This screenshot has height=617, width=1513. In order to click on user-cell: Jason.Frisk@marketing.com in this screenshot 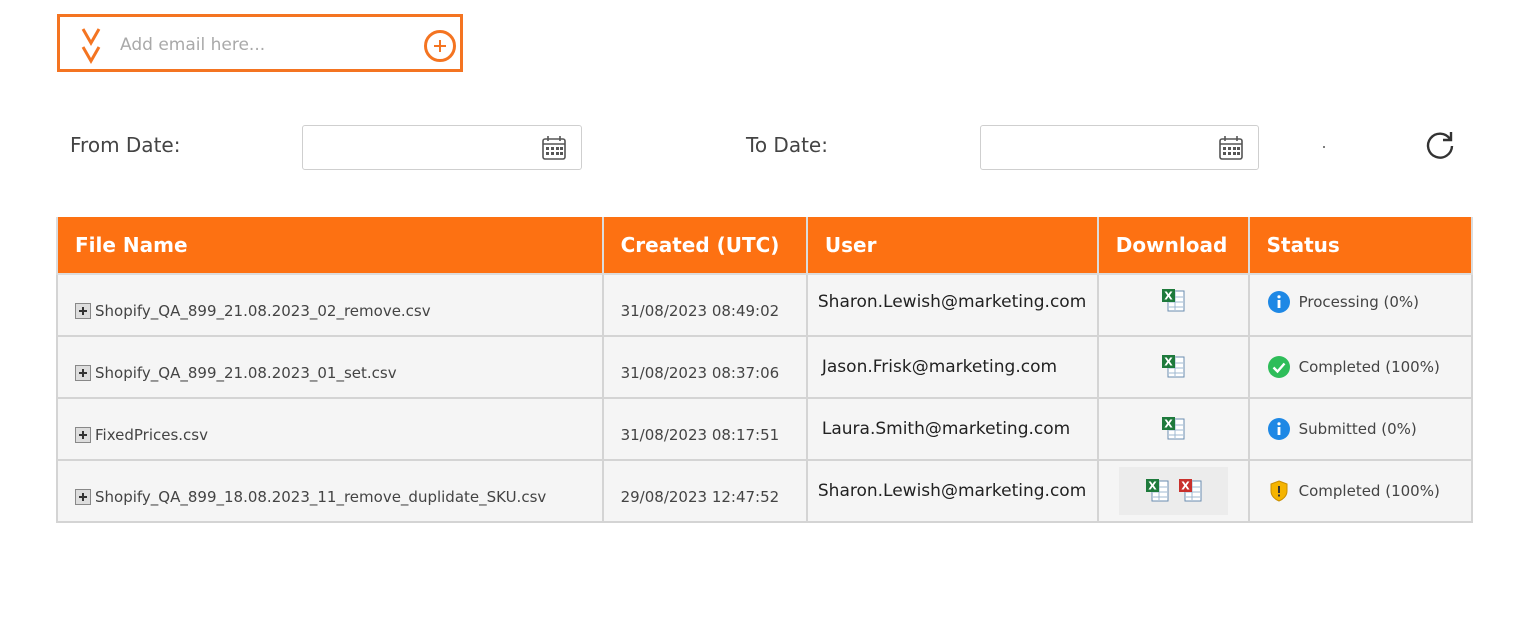, I will do `click(952, 367)`.